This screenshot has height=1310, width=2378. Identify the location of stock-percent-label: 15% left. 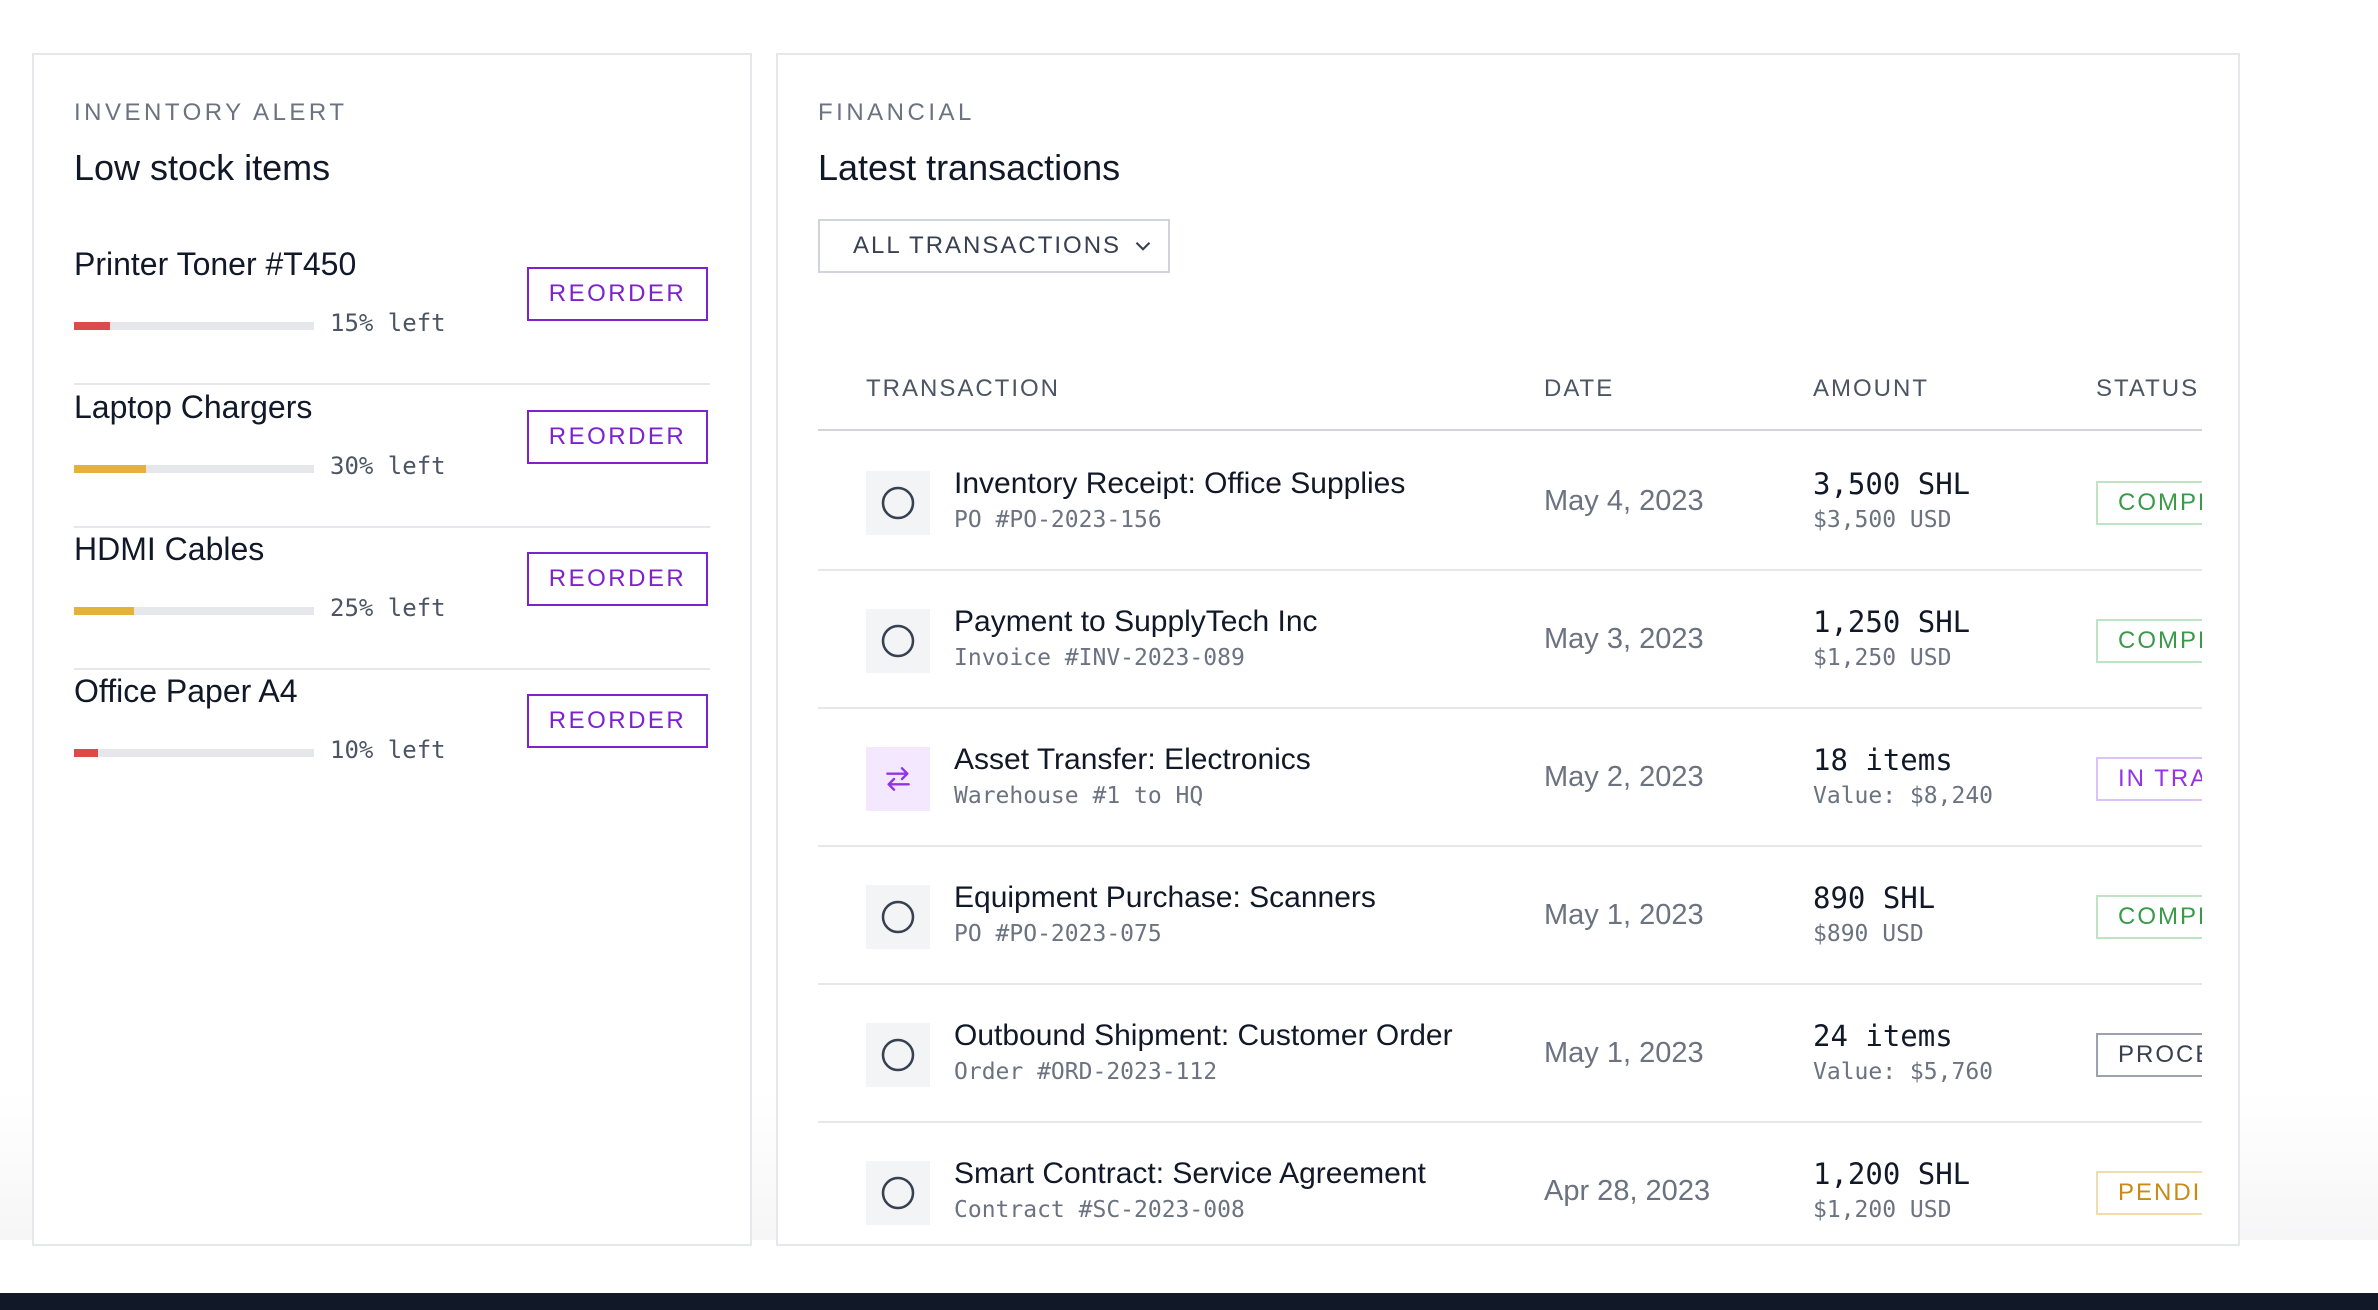
(388, 323).